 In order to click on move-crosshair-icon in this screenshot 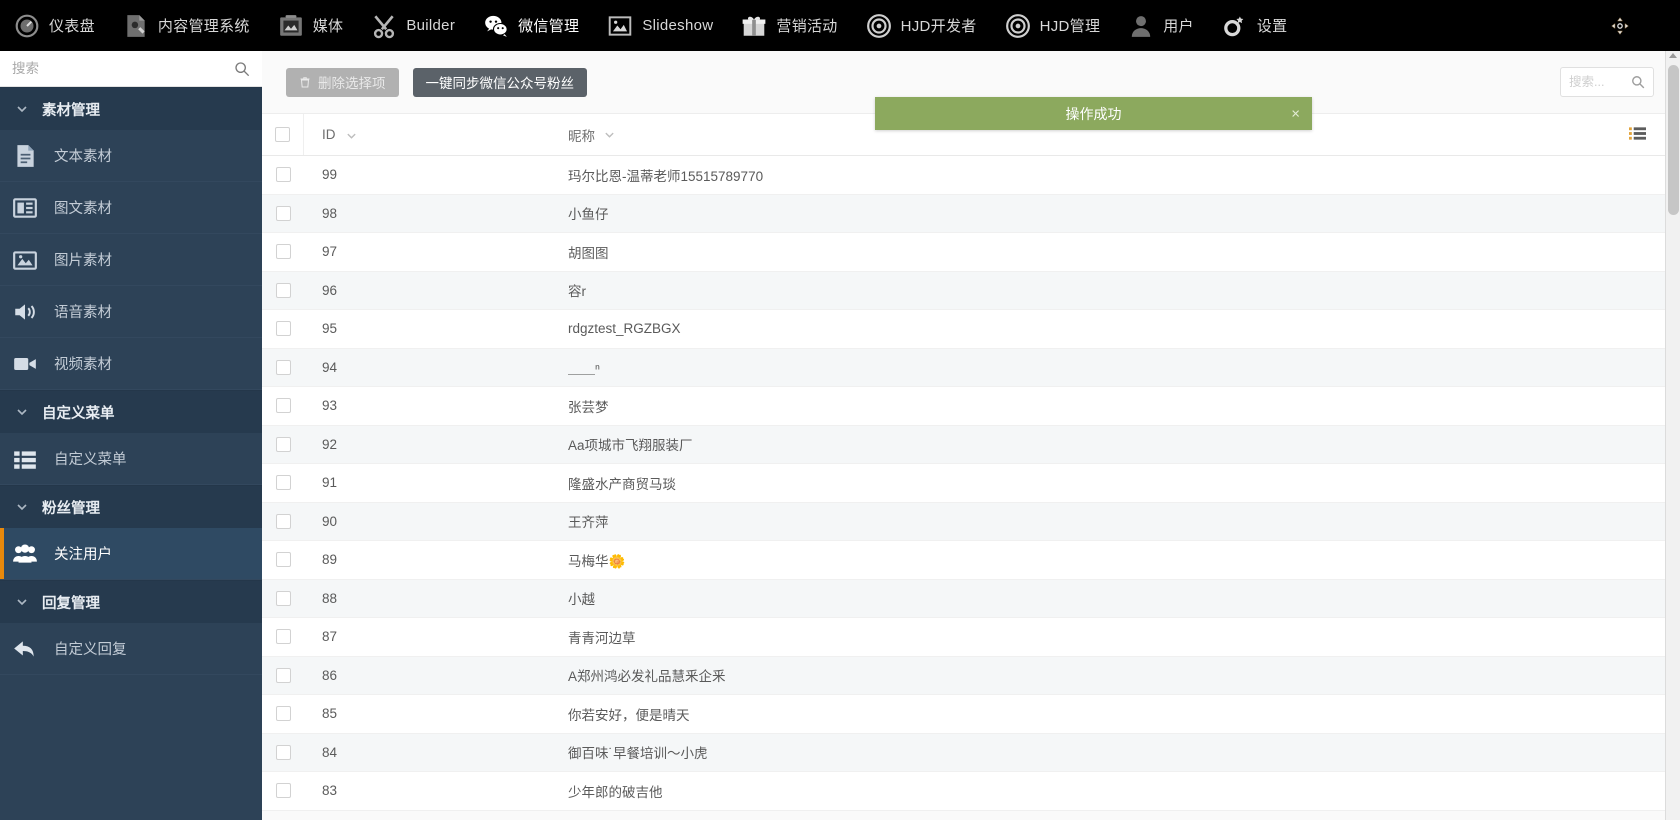, I will do `click(1620, 26)`.